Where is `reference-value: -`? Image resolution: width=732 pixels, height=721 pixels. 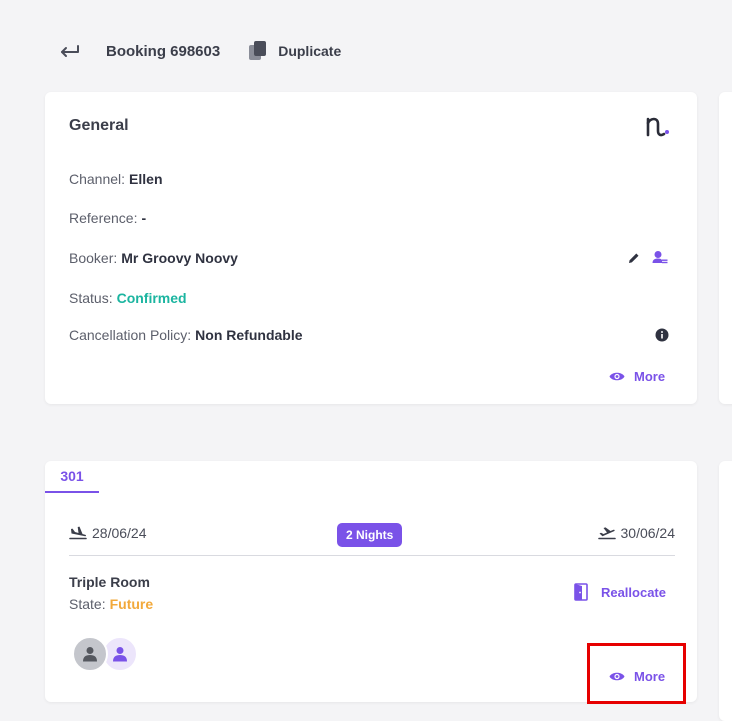 reference-value: - is located at coordinates (144, 218).